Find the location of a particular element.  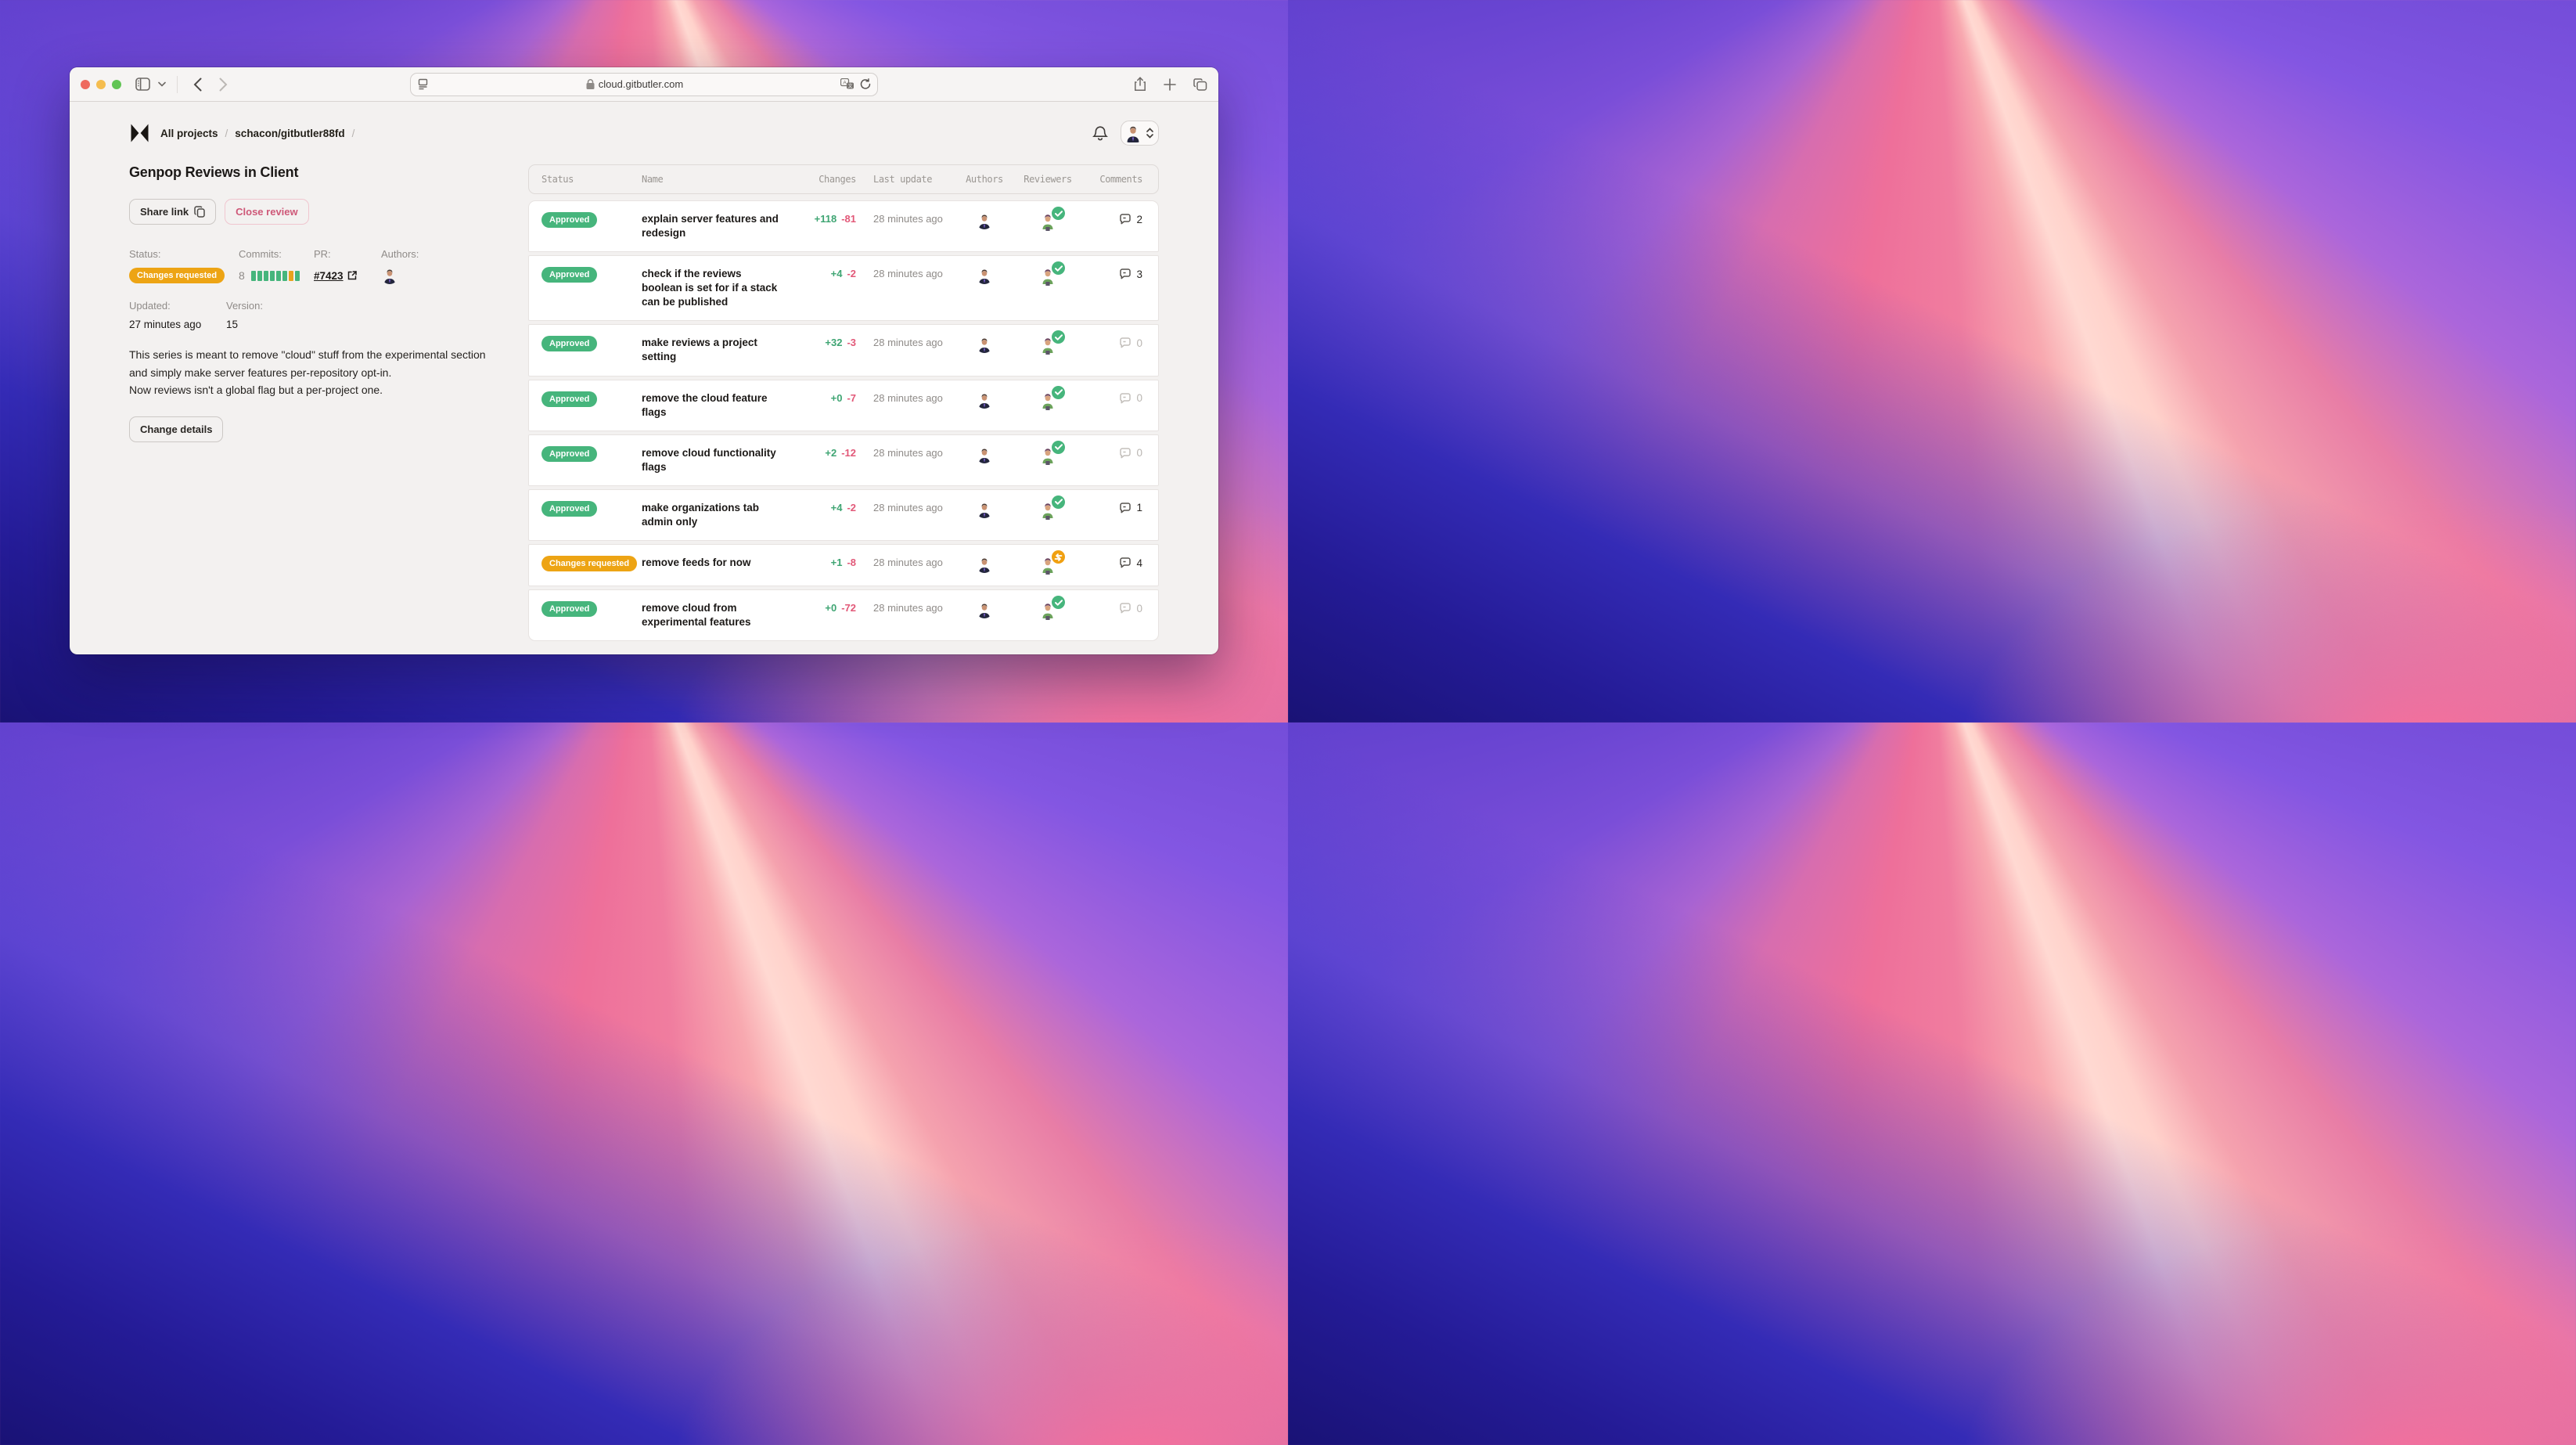

row-changes: +4 -2 is located at coordinates (843, 274).